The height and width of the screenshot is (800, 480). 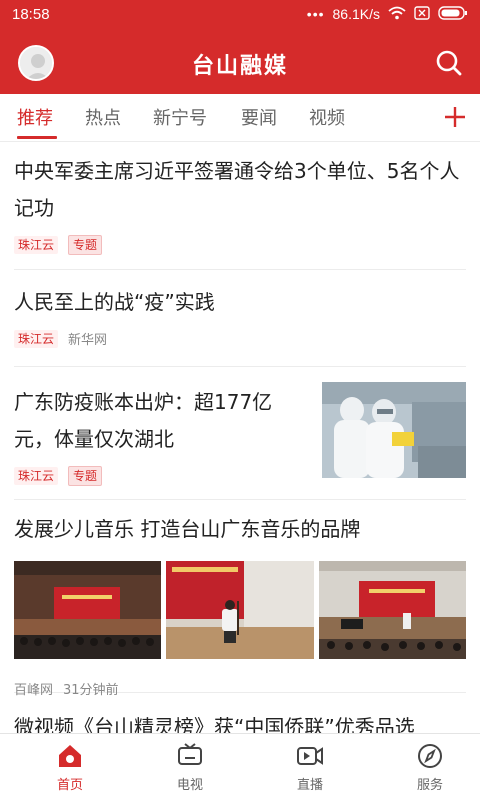 I want to click on network-speed: 86.1K/s, so click(x=356, y=14).